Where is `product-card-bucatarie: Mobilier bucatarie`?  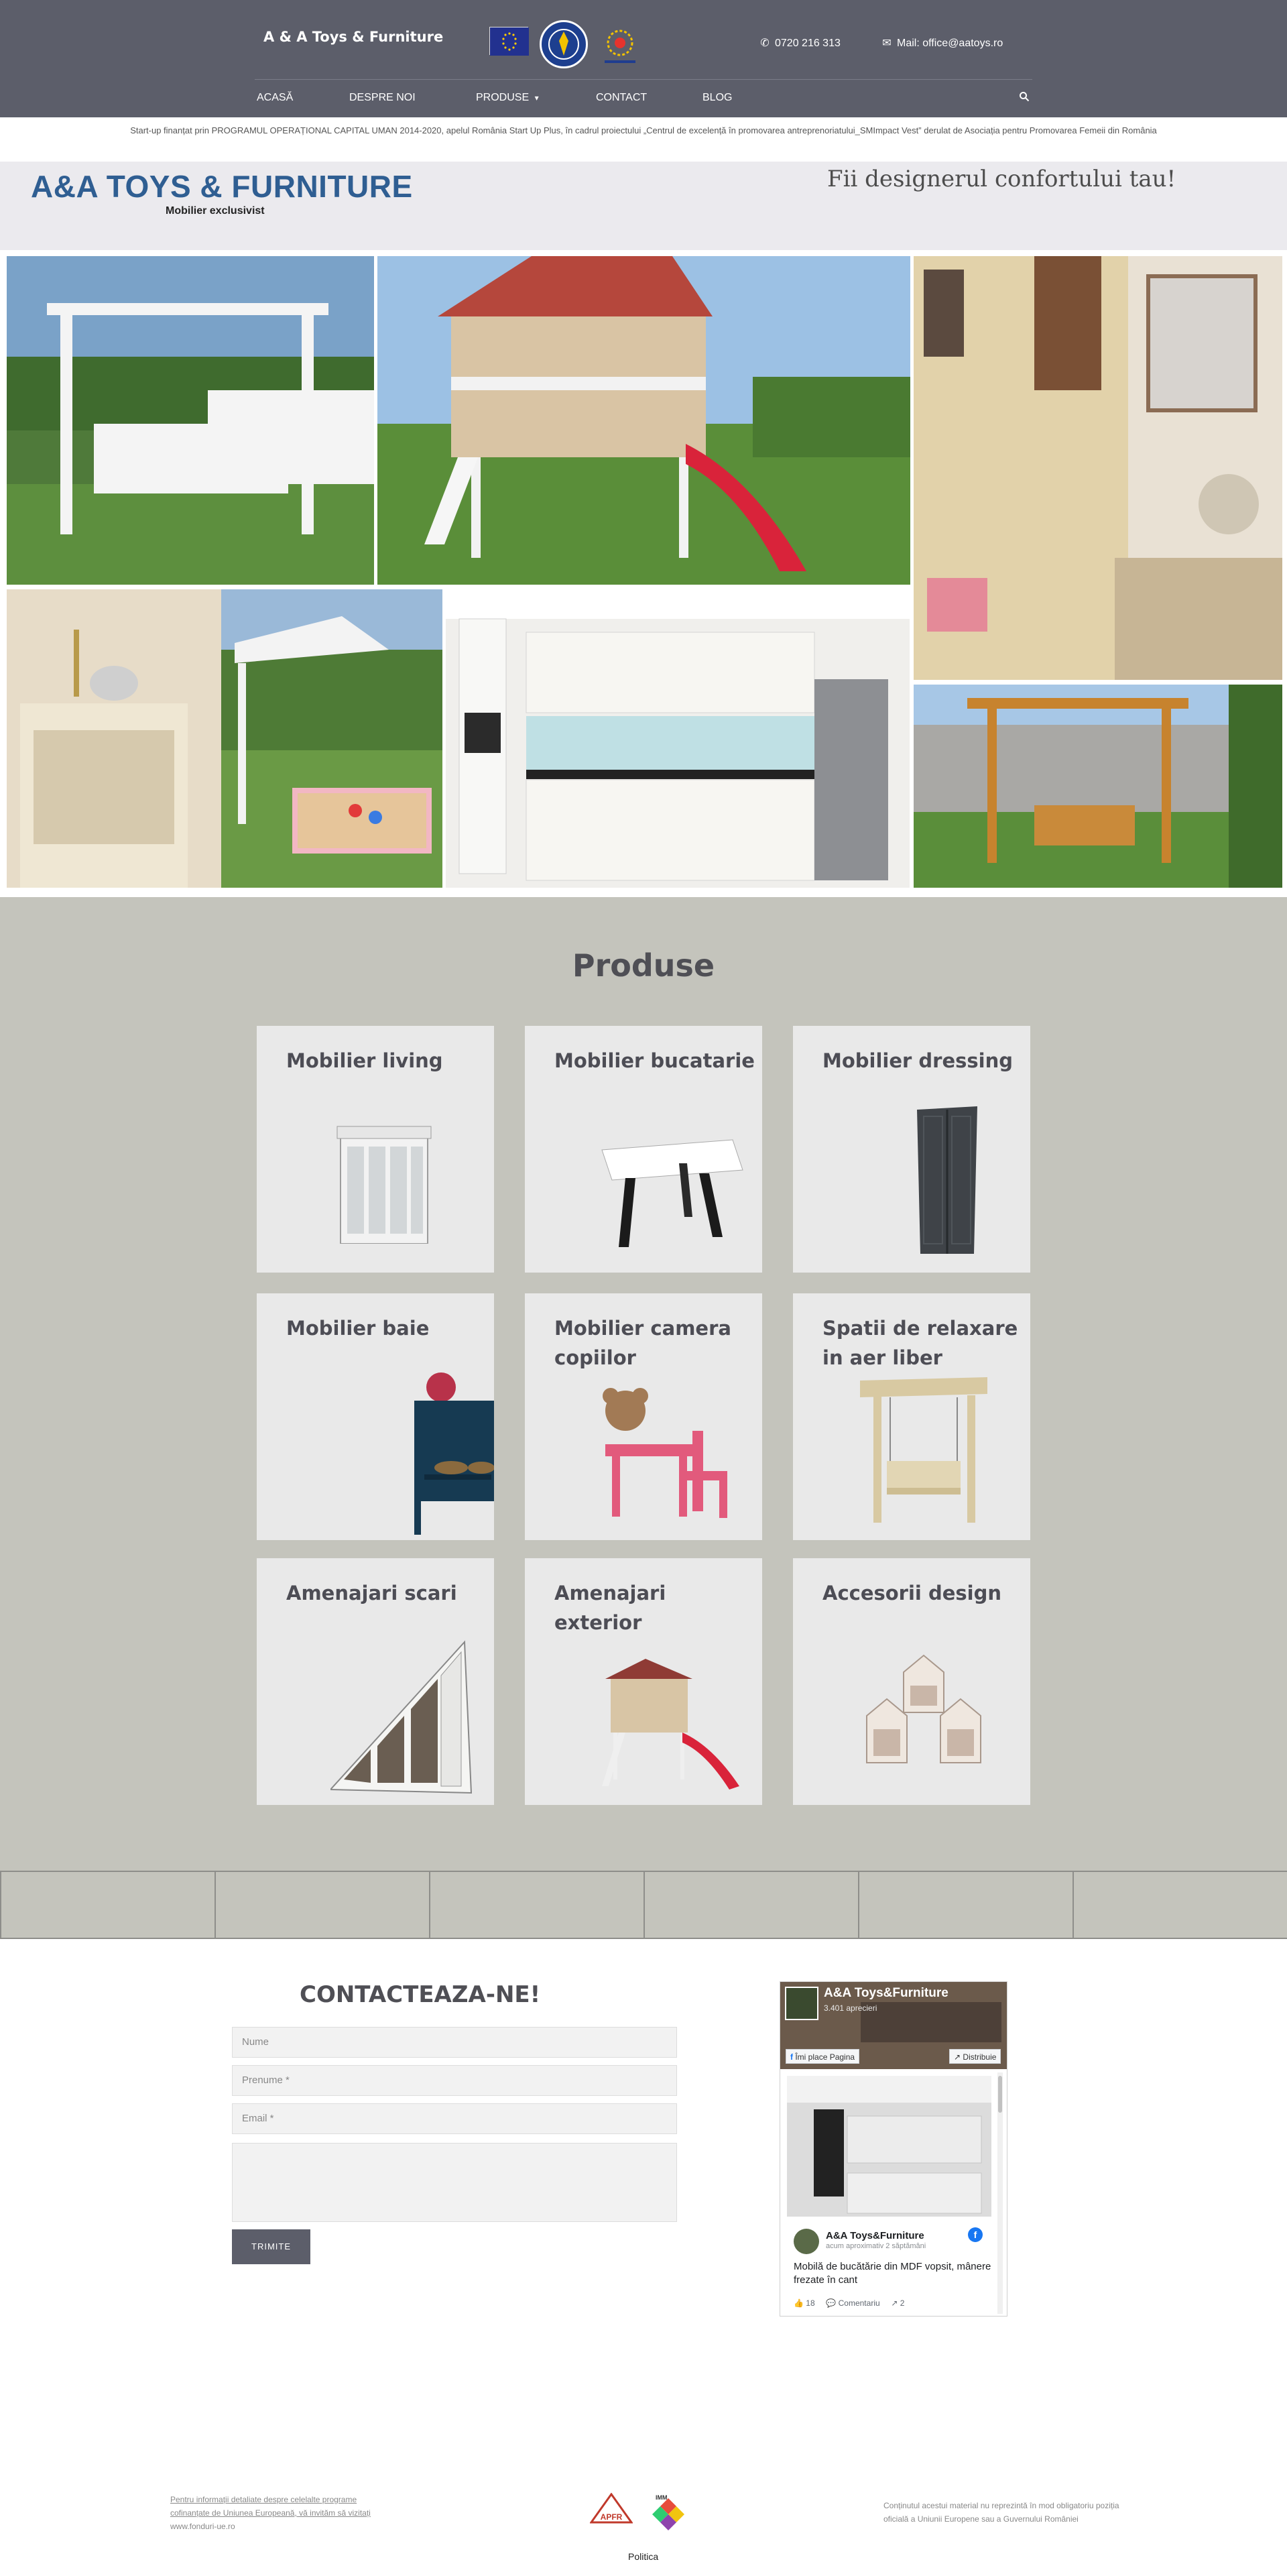
product-card-bucatarie: Mobilier bucatarie is located at coordinates (643, 1149).